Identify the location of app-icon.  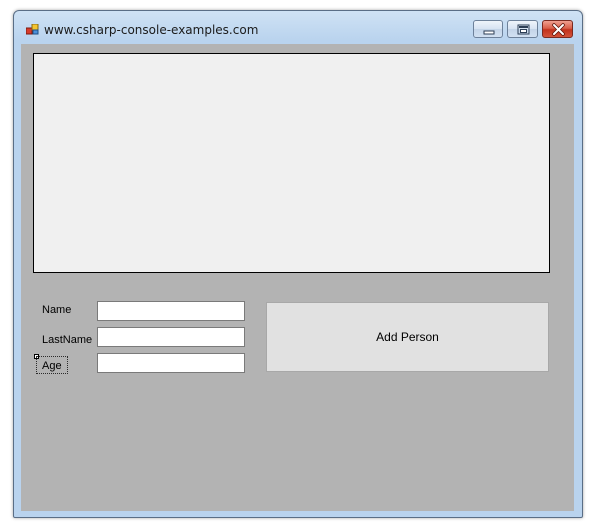
(32, 29).